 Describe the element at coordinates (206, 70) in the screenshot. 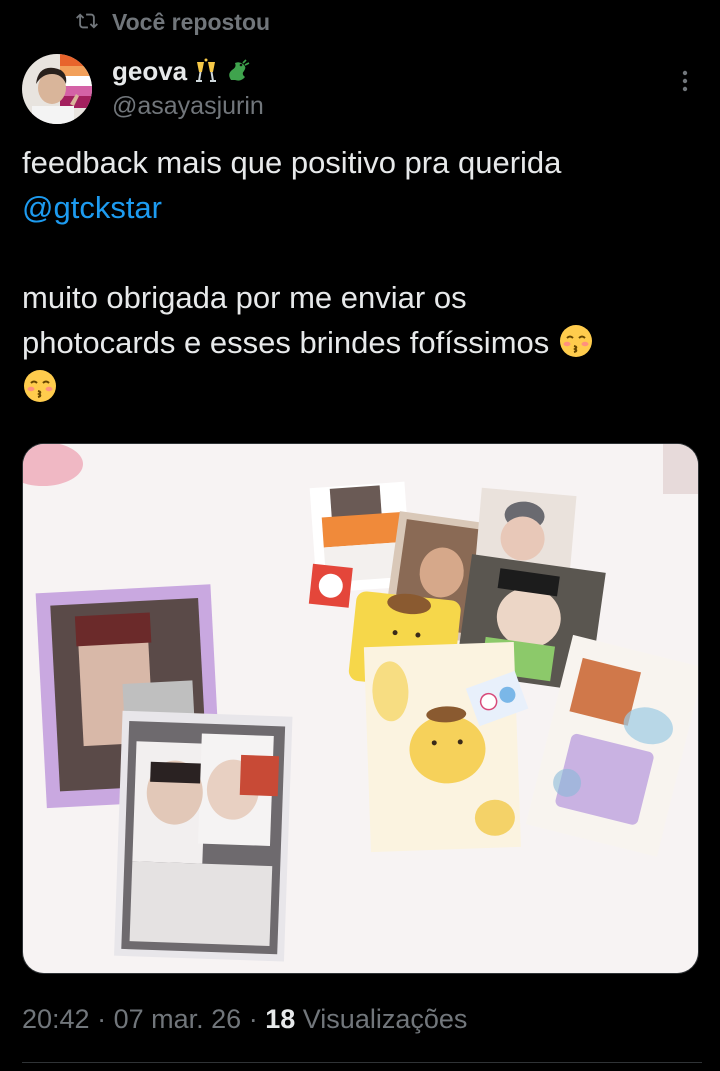

I see `clinking-glasses-emoji` at that location.